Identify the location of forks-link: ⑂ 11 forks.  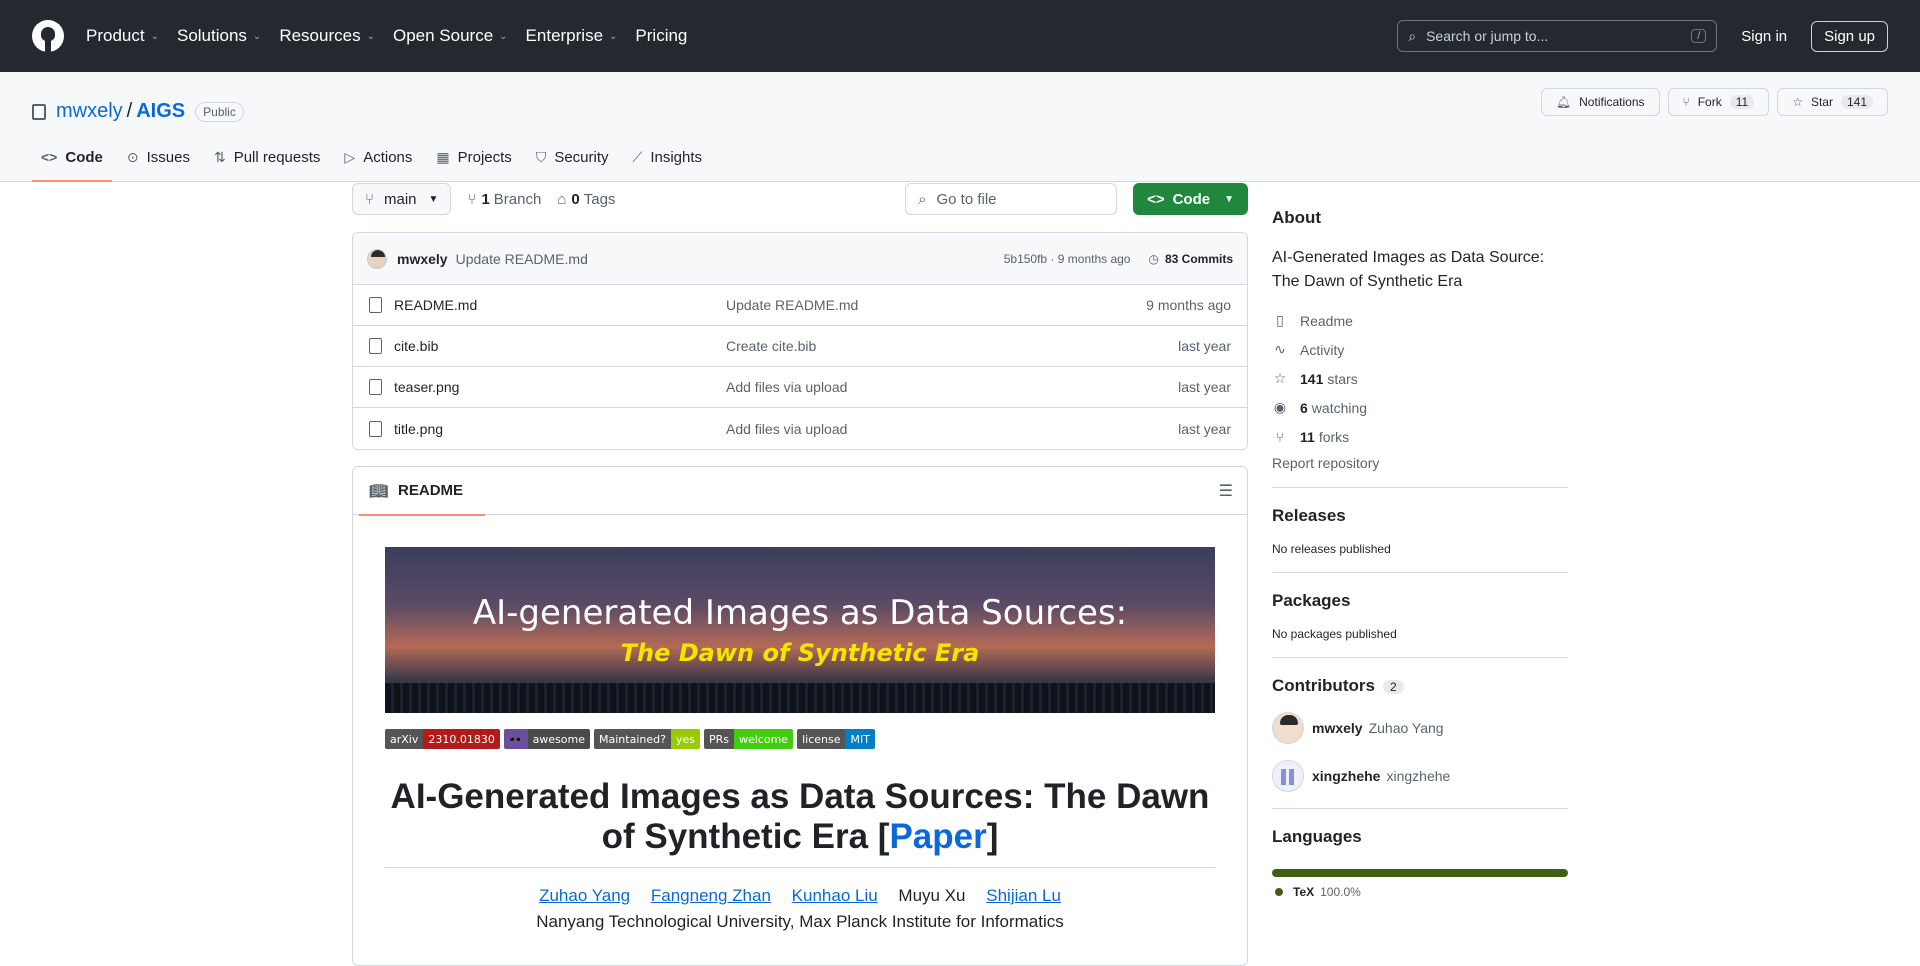
(1420, 436).